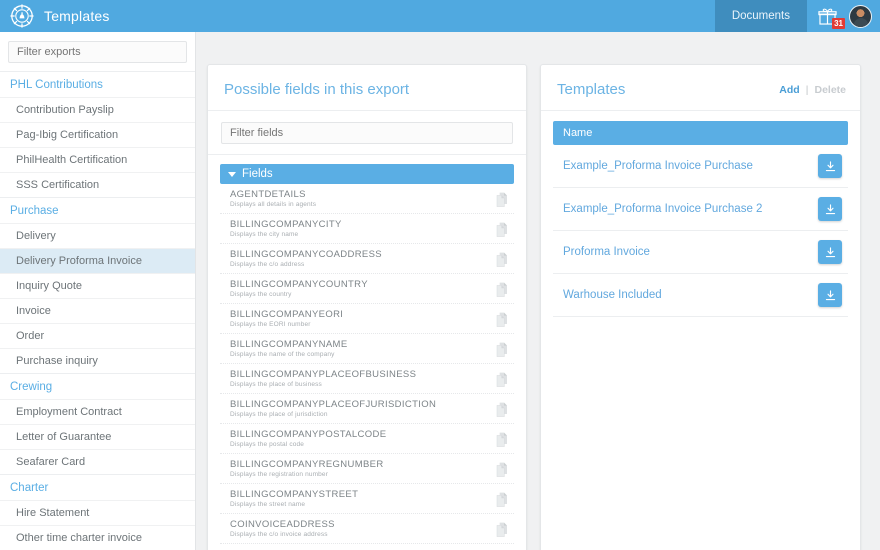  Describe the element at coordinates (261, 294) in the screenshot. I see `field-description: Displays the country` at that location.